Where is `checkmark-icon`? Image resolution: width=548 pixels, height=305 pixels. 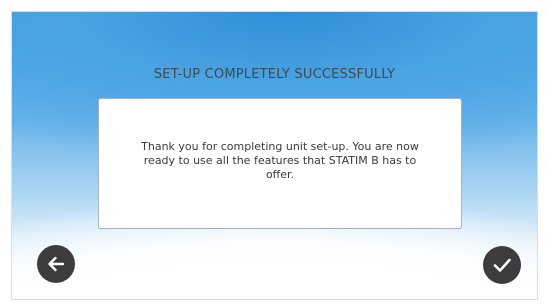 checkmark-icon is located at coordinates (502, 265).